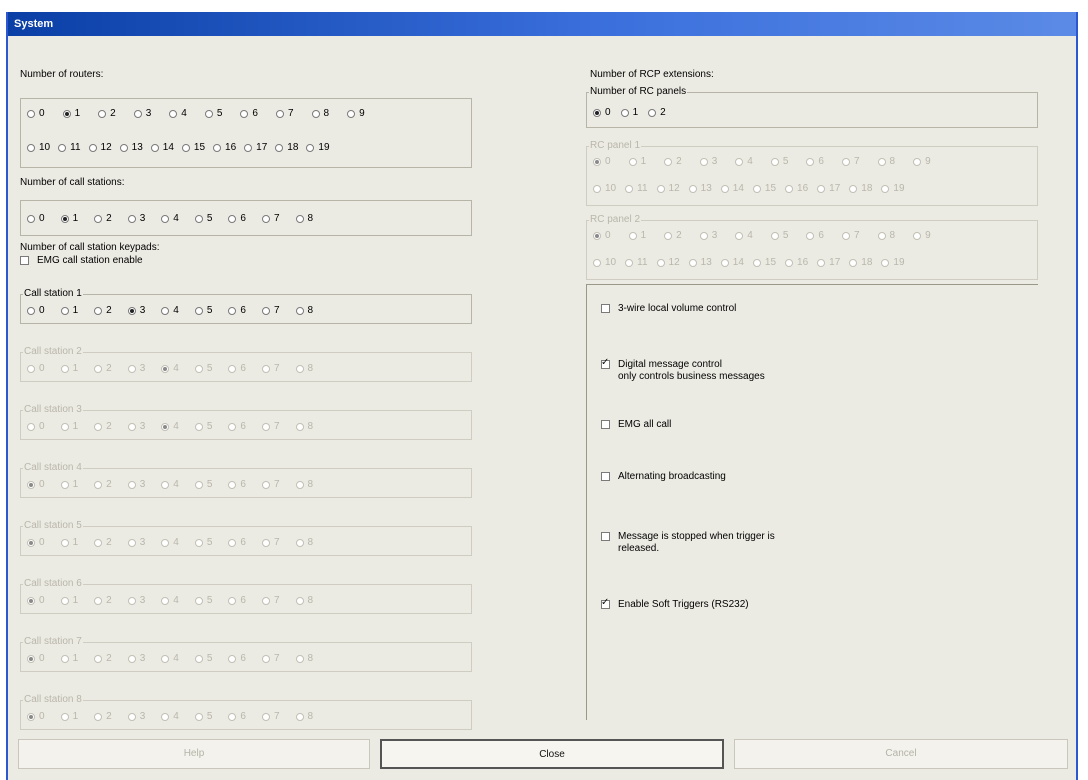 The image size is (1088, 780). I want to click on keypad-2-option-7: 7, so click(270, 368).